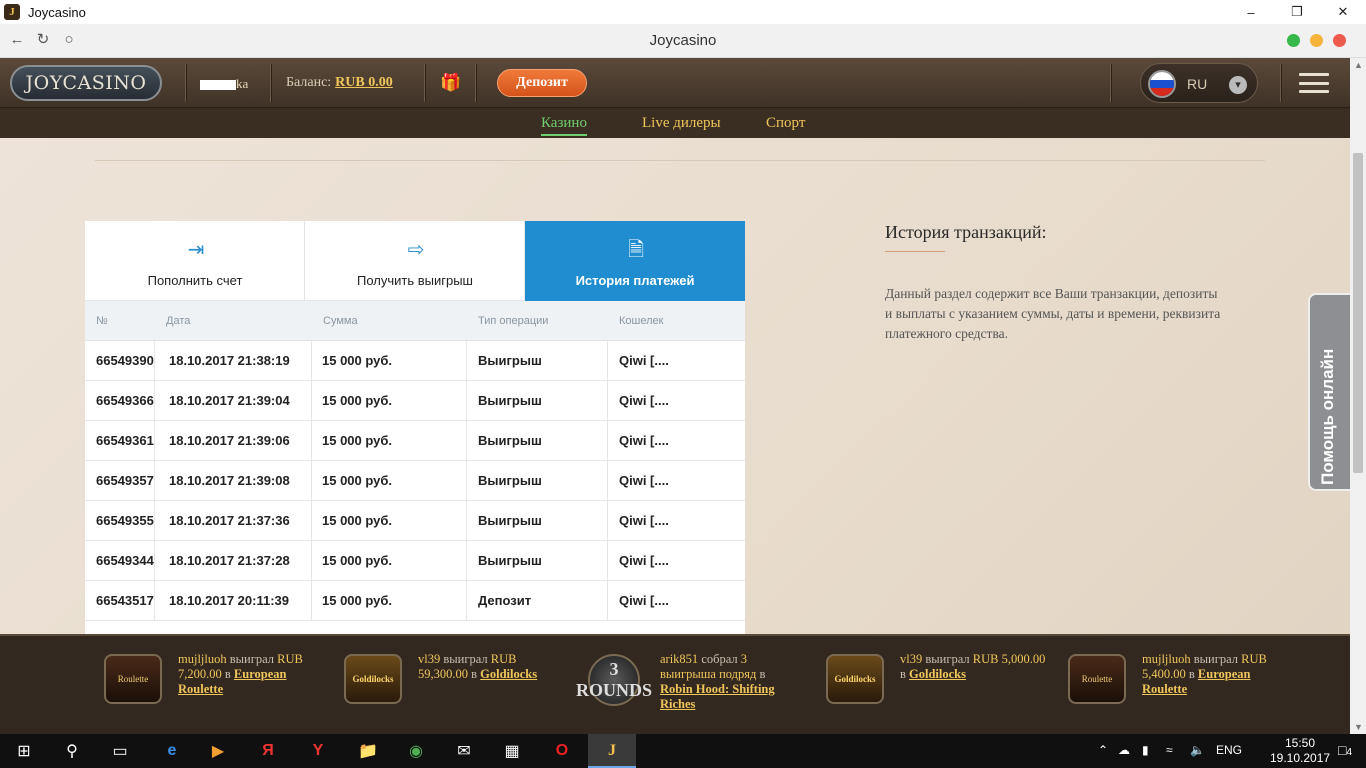 This screenshot has width=1366, height=768. What do you see at coordinates (415, 261) in the screenshot?
I see `tab-withdraw: ⇨ Получить выигрыш` at bounding box center [415, 261].